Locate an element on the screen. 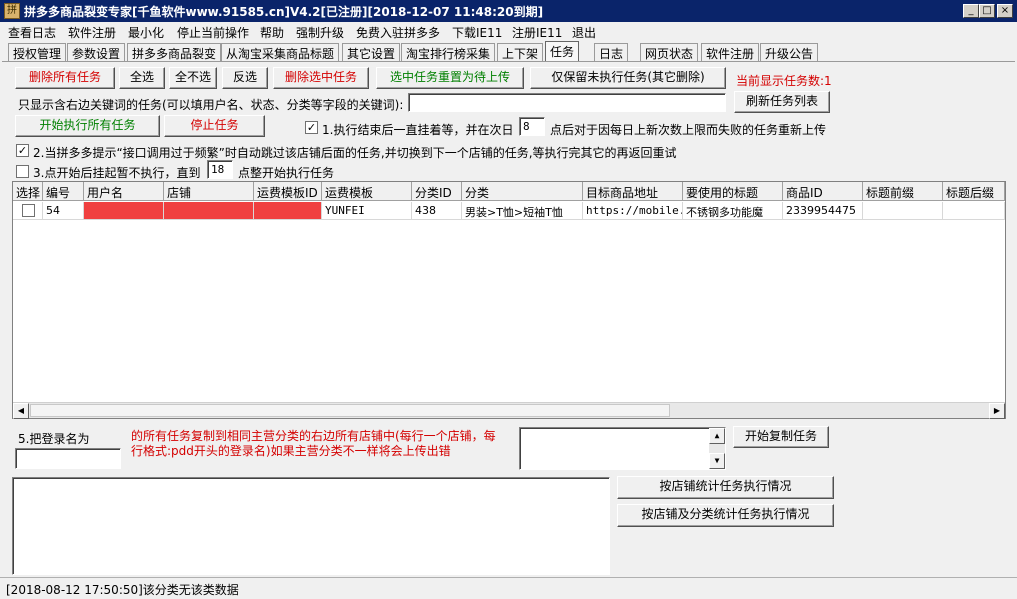  col-header-target-url: 目标商品地址 is located at coordinates (633, 191).